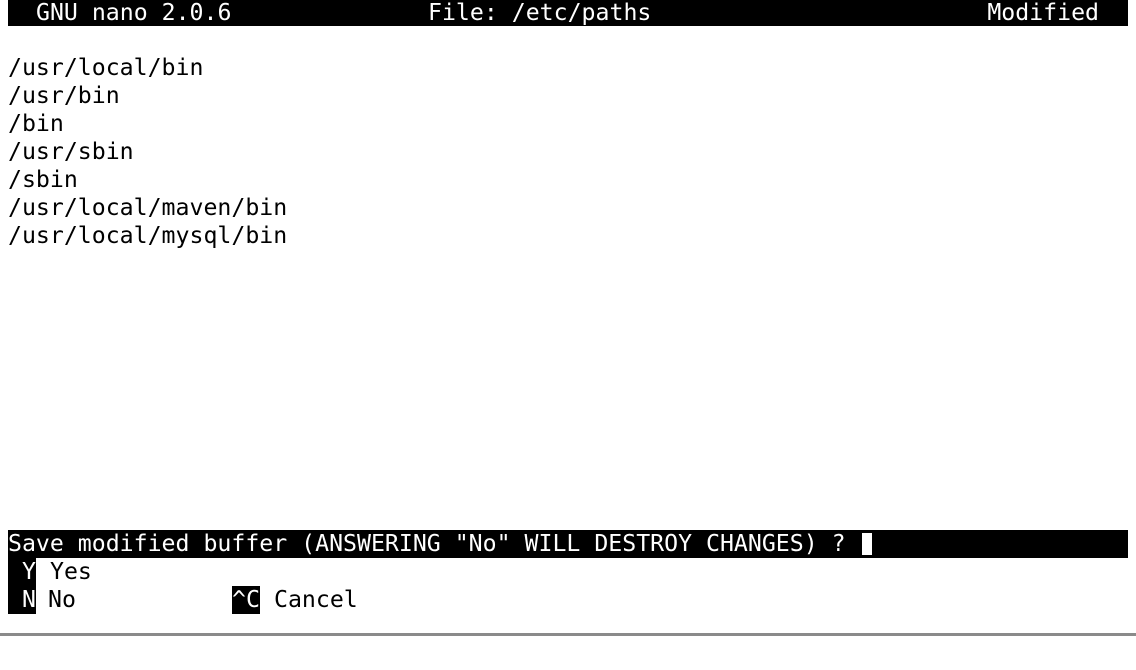 This screenshot has width=1136, height=670. Describe the element at coordinates (71, 152) in the screenshot. I see `buffer-line: /usr/sbin` at that location.